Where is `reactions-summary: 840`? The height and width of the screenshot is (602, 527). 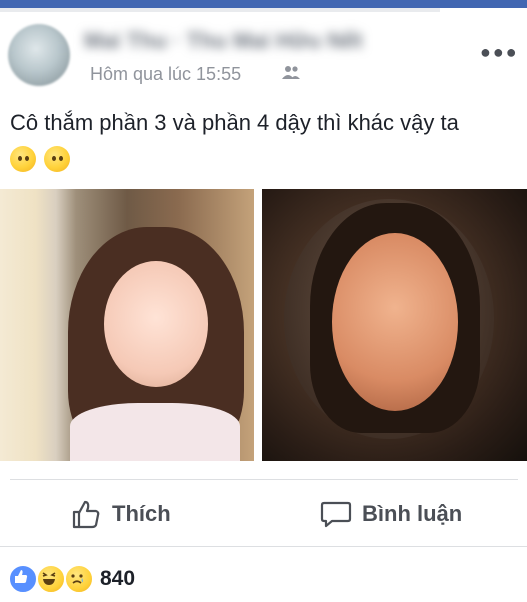
reactions-summary: 840 is located at coordinates (71, 579).